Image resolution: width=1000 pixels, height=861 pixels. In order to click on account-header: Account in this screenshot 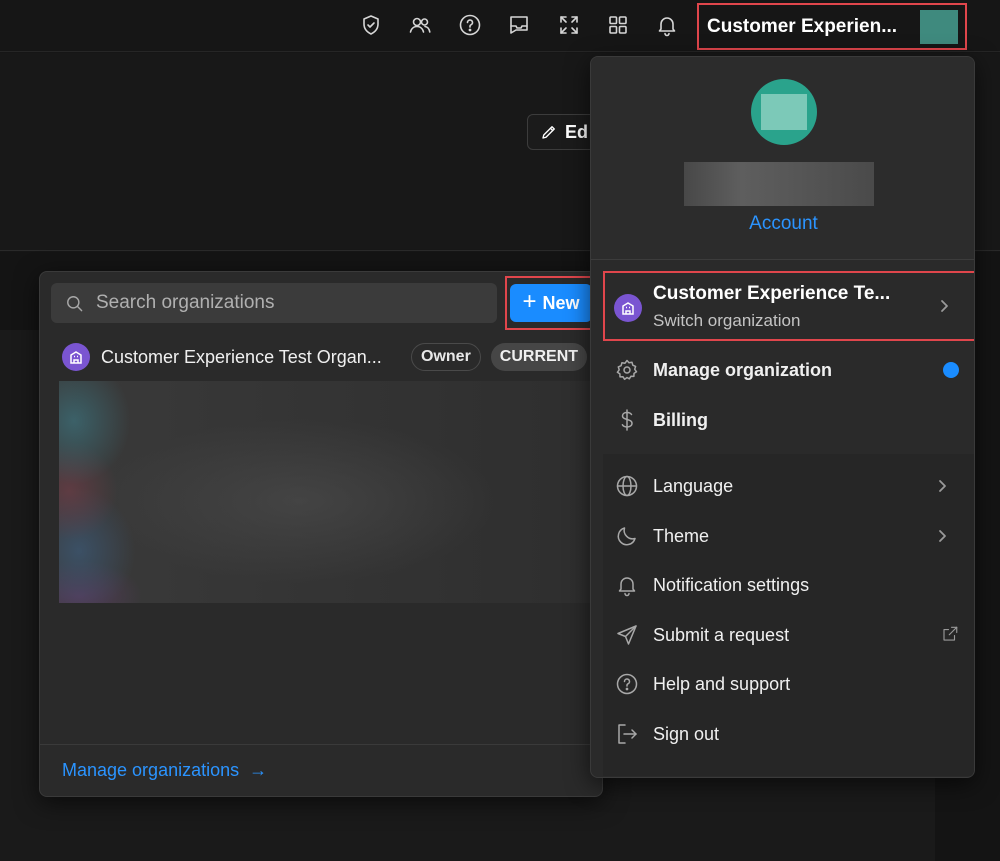, I will do `click(782, 158)`.